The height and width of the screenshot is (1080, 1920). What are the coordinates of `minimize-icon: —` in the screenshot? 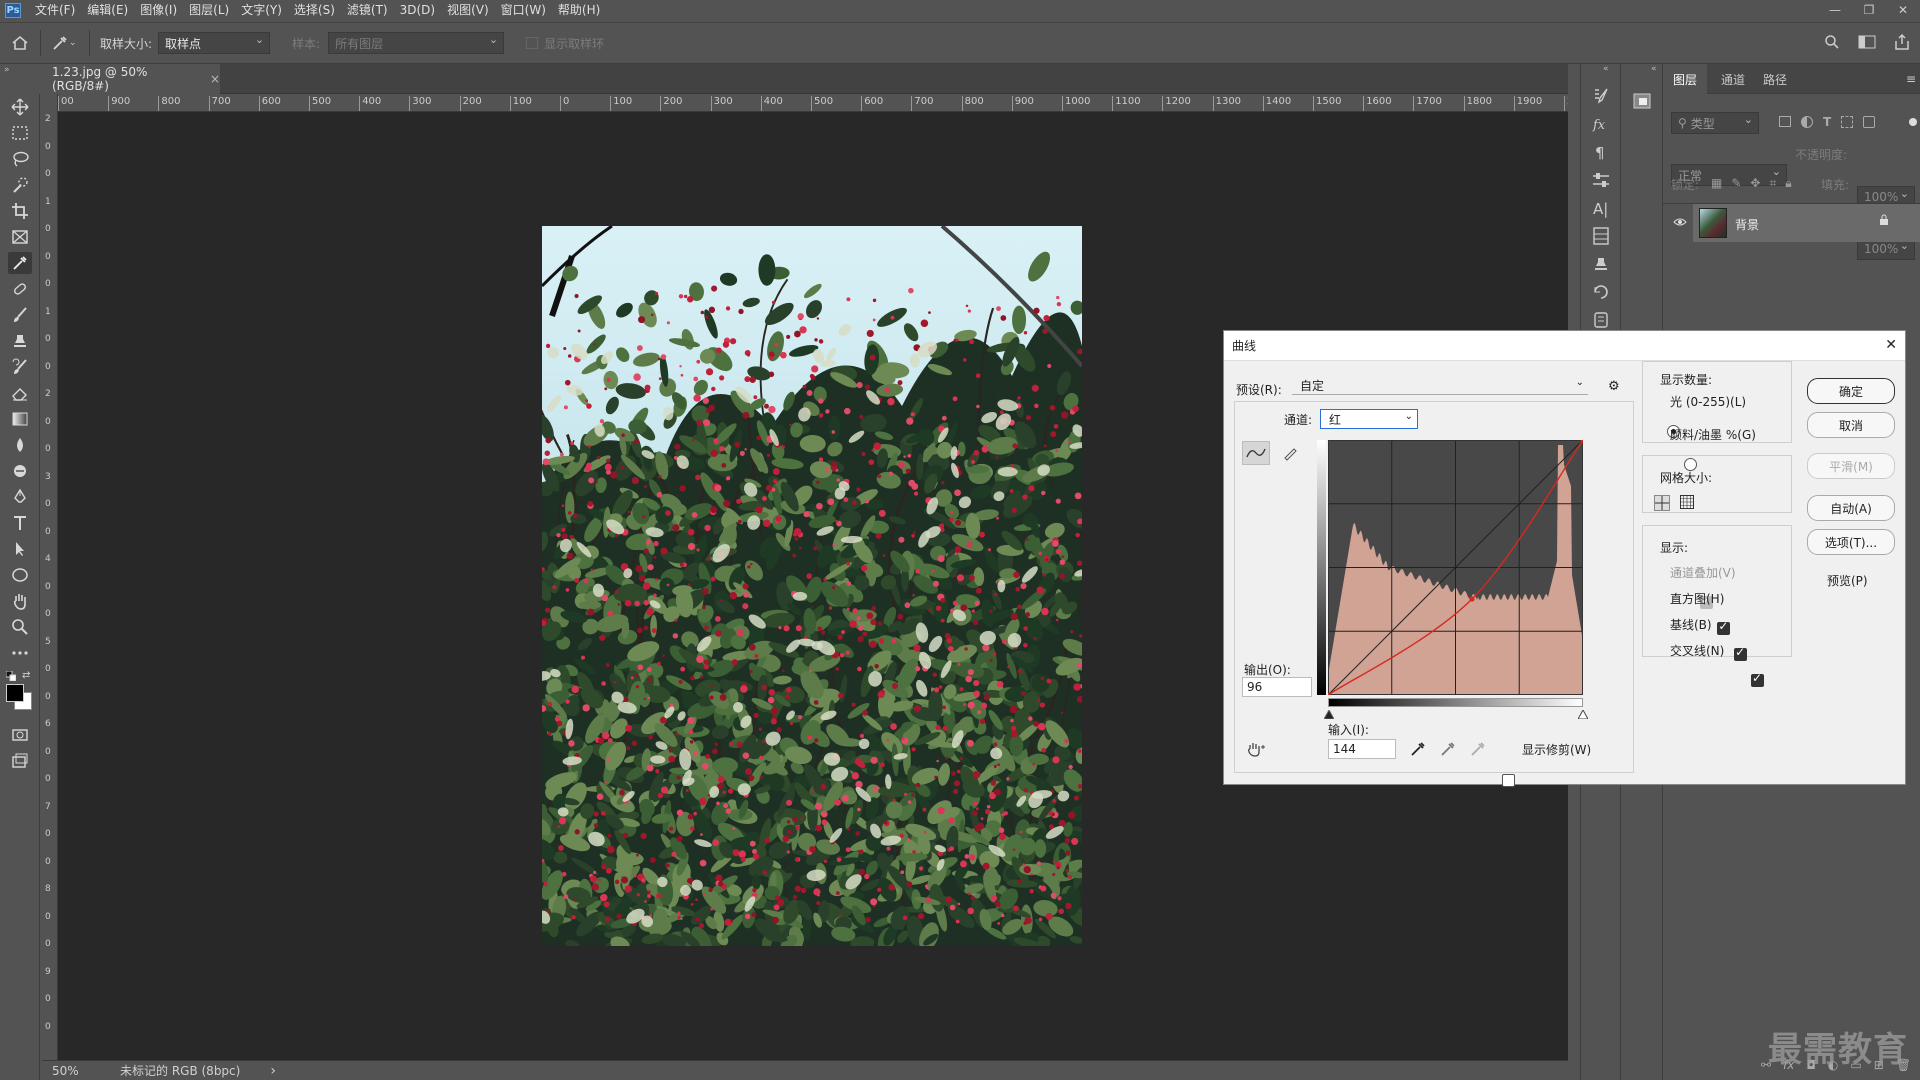 It's located at (1835, 10).